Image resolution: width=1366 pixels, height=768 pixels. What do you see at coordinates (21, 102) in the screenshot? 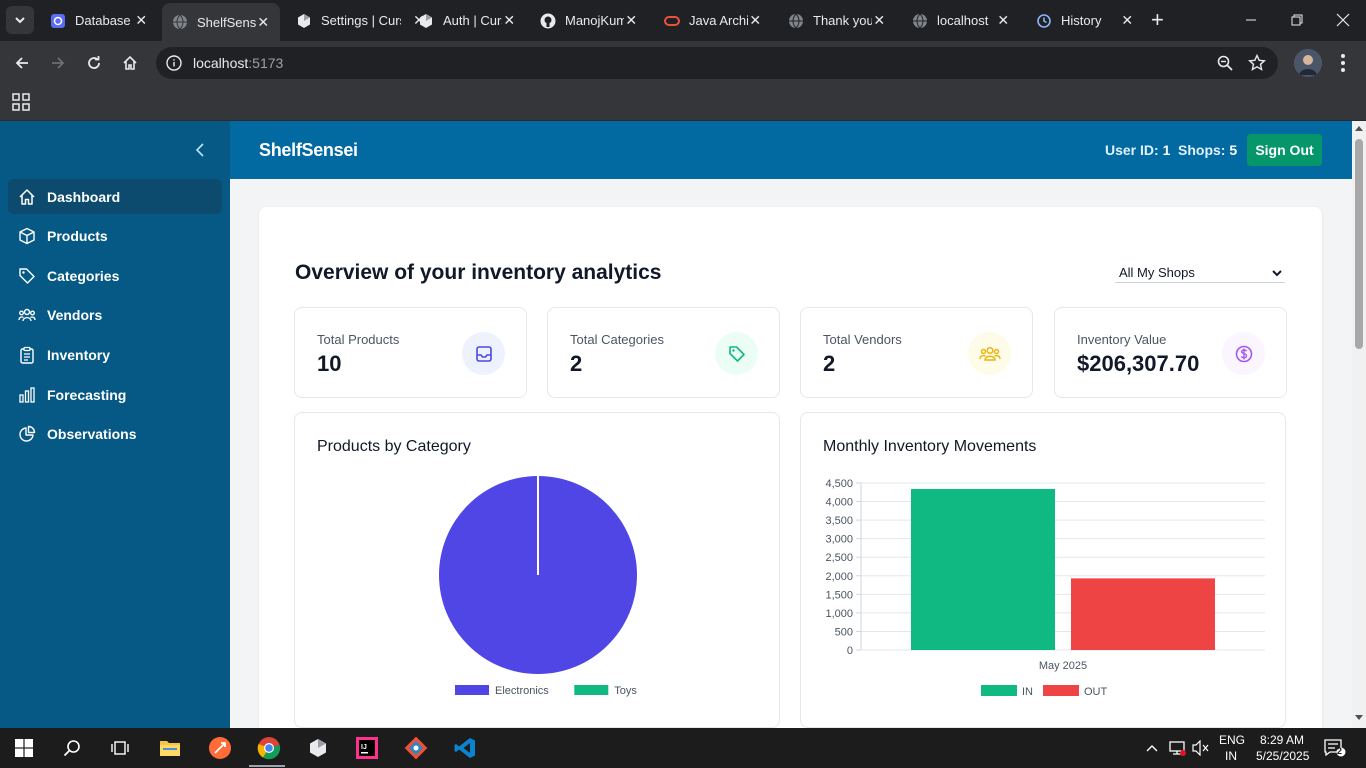
I see `apps-grid-icon` at bounding box center [21, 102].